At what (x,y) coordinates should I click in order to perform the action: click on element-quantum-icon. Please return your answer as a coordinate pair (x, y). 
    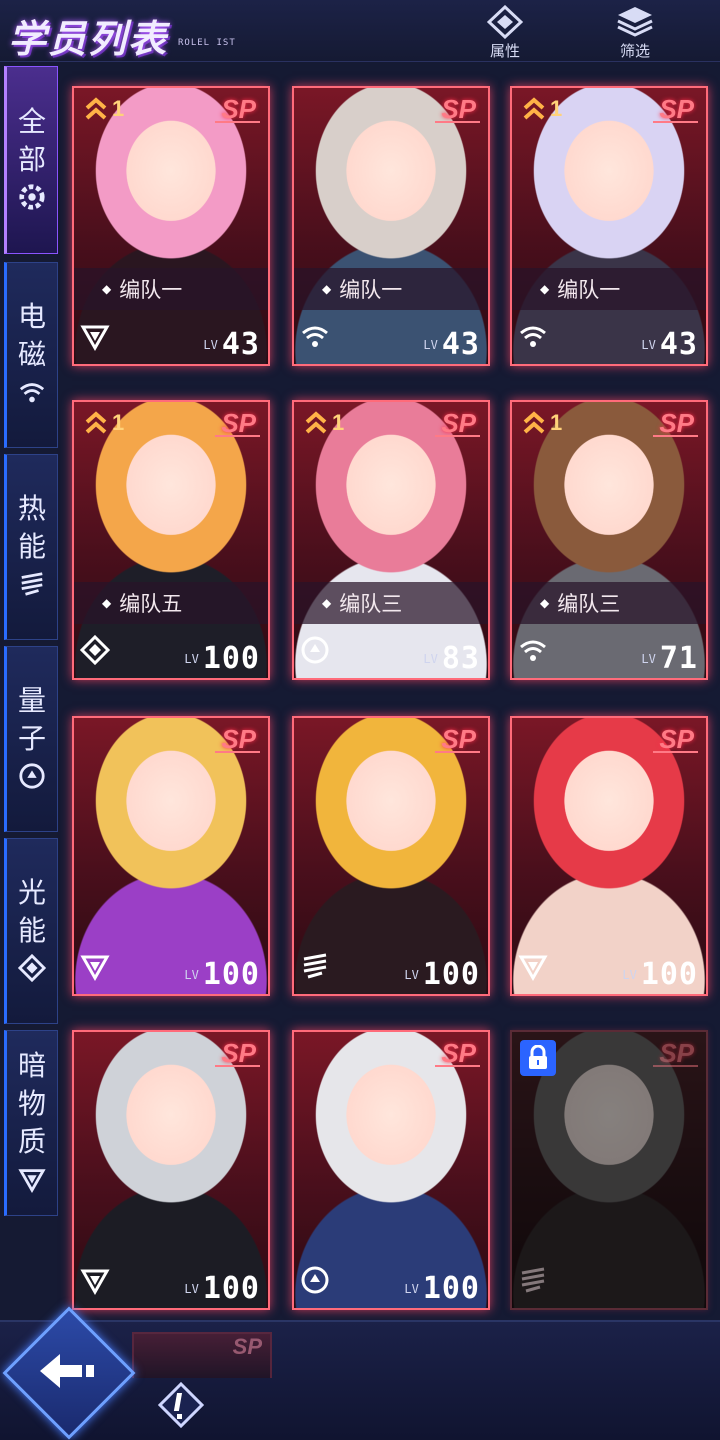
    Looking at the image, I should click on (315, 1282).